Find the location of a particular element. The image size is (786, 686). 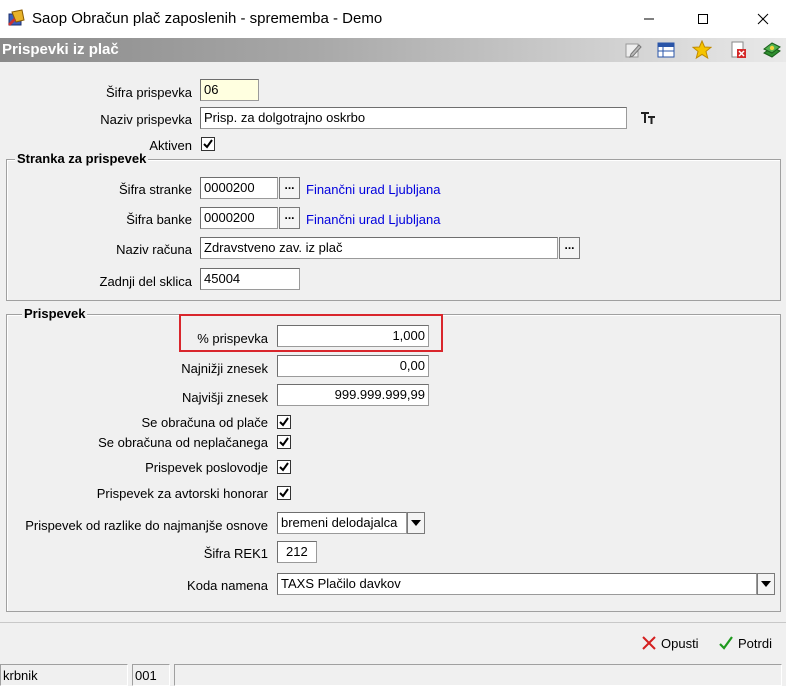

text-format-icon is located at coordinates (648, 118).